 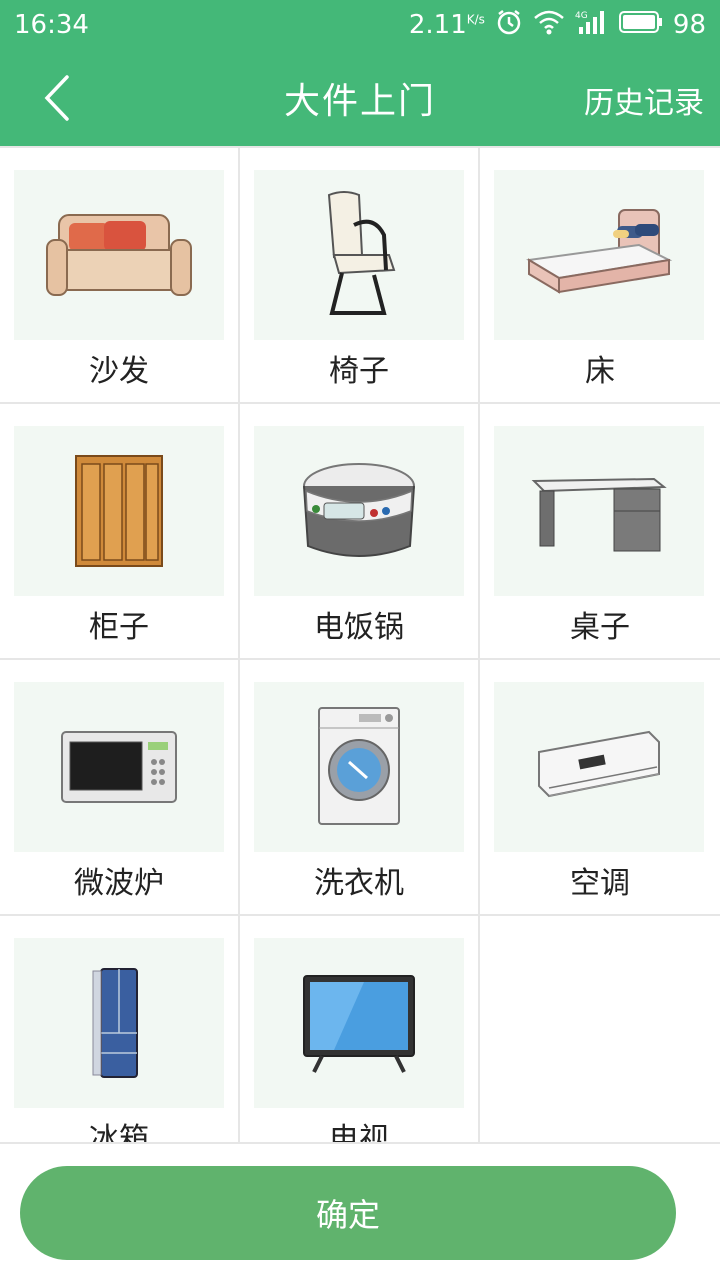 What do you see at coordinates (549, 25) in the screenshot?
I see `wifi-icon` at bounding box center [549, 25].